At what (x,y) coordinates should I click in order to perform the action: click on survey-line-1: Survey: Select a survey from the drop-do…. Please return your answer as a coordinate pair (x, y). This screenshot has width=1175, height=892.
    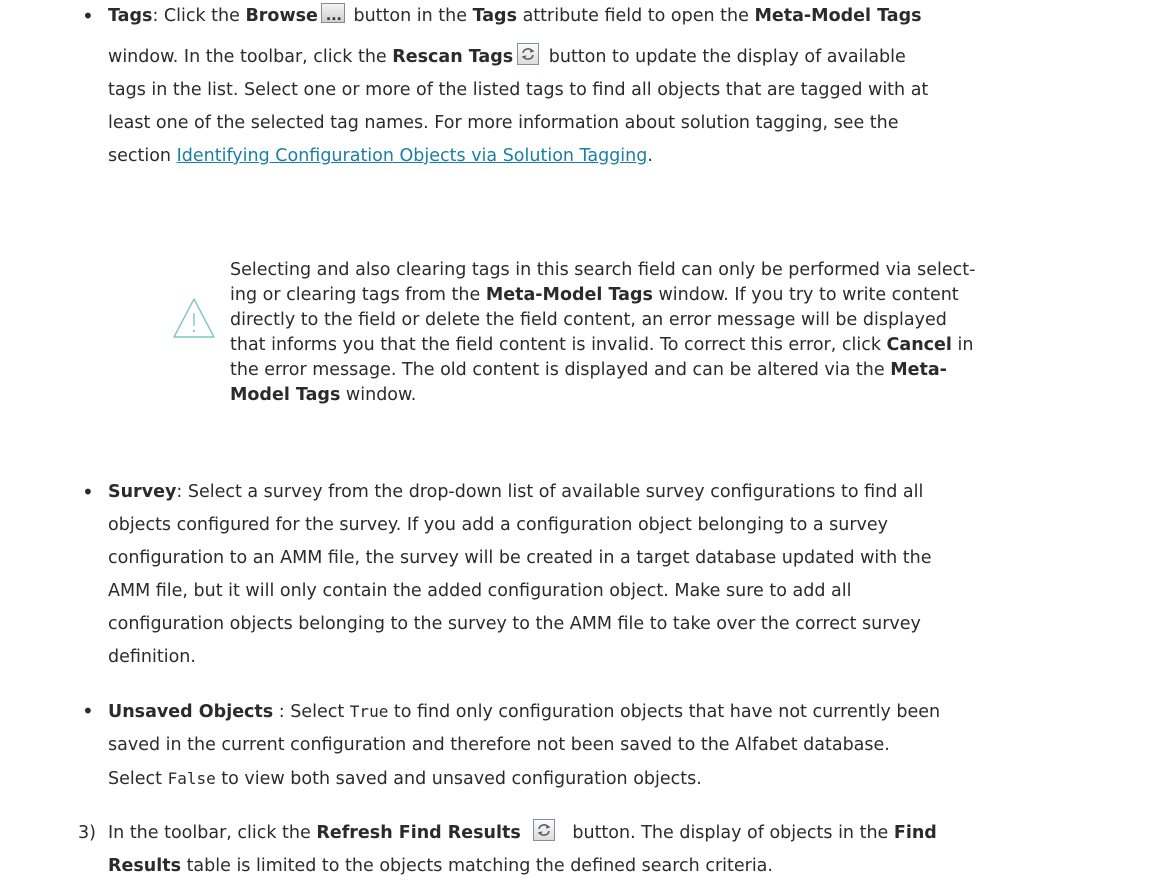
    Looking at the image, I should click on (630, 492).